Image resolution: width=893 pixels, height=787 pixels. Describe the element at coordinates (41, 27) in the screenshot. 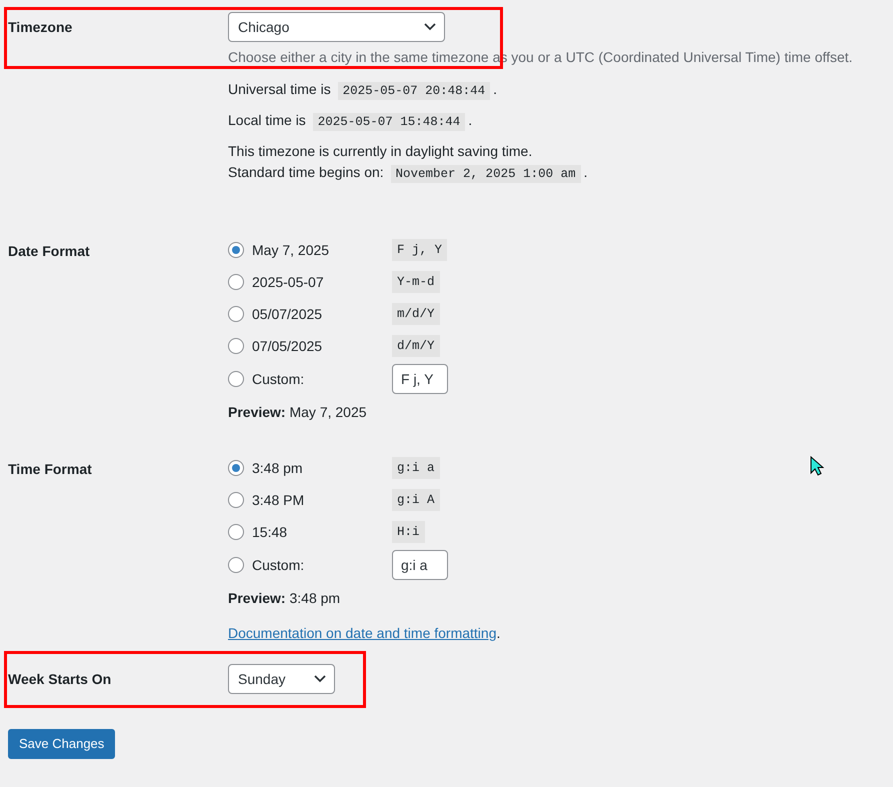

I see `field-label: Timezone` at that location.